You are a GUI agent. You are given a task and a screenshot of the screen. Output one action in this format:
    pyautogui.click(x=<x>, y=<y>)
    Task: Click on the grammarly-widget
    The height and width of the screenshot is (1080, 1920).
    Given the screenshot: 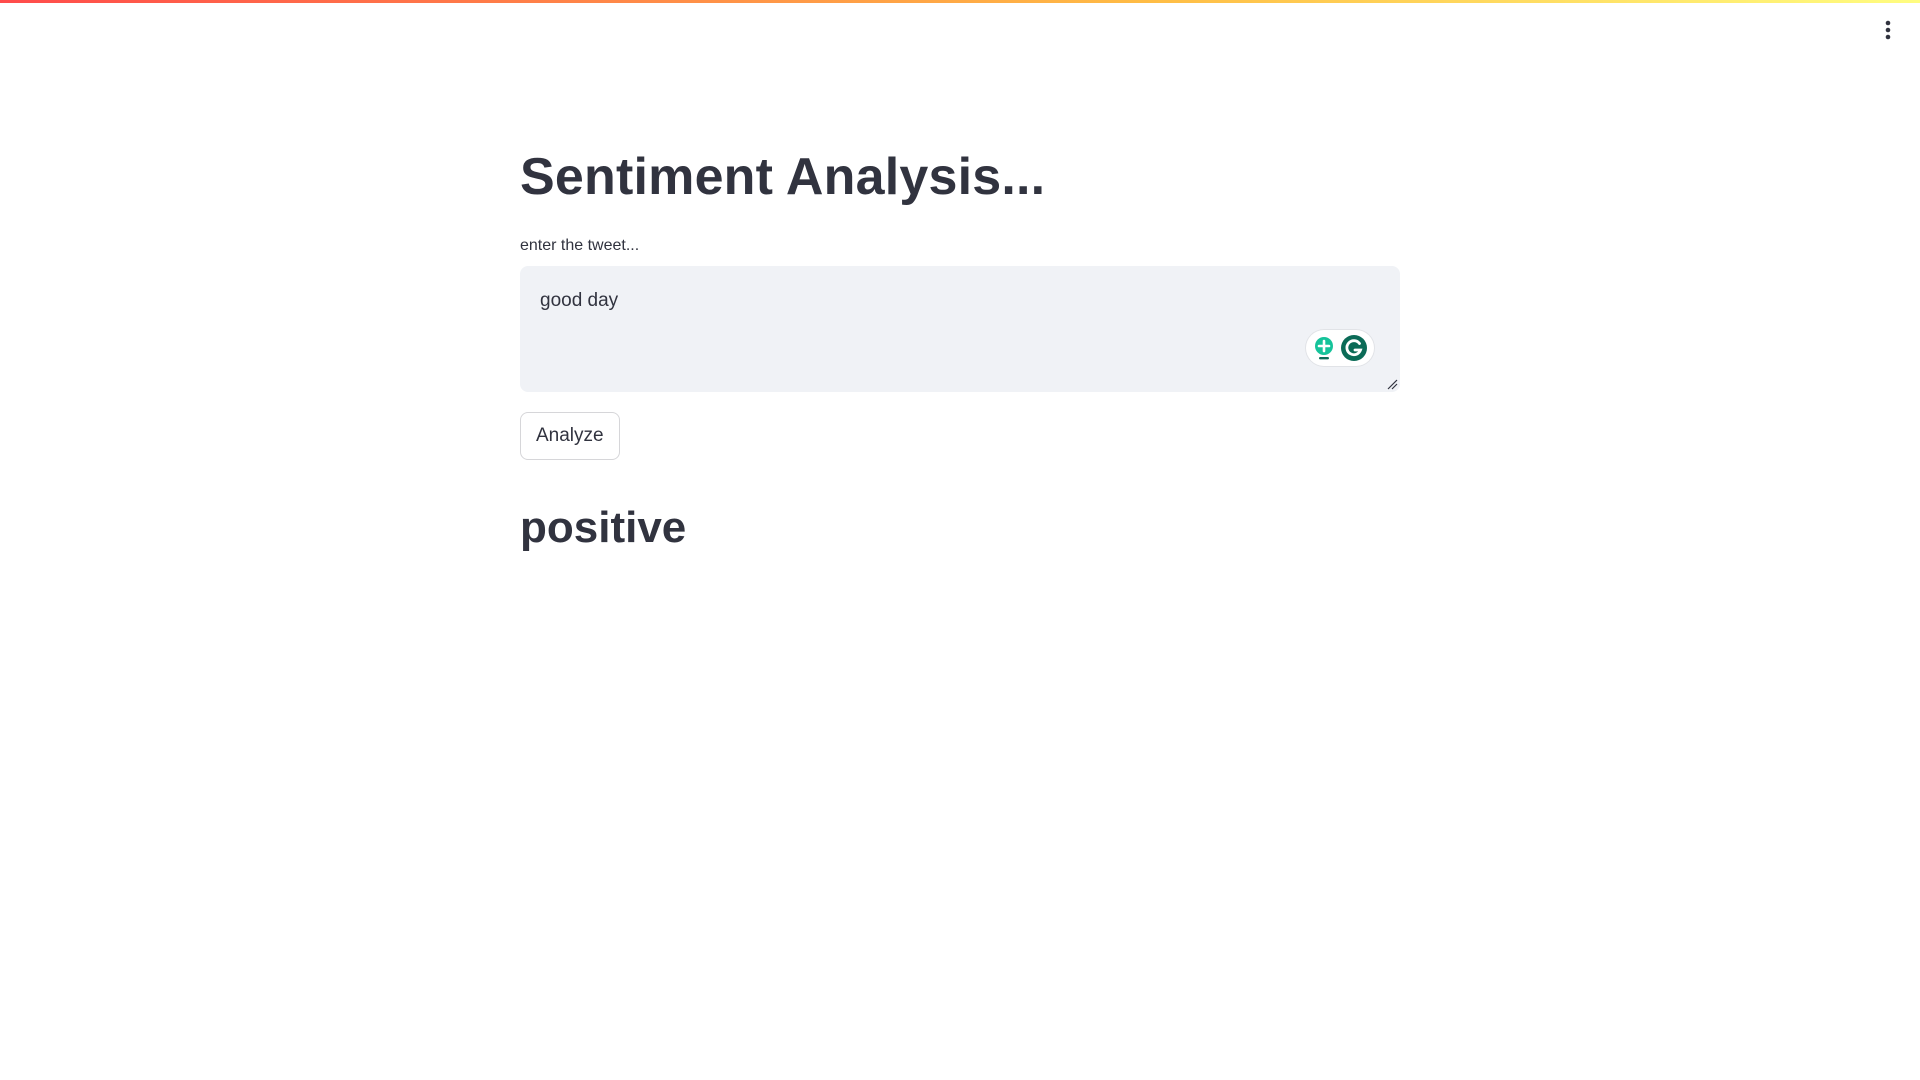 What is the action you would take?
    pyautogui.click(x=1340, y=348)
    